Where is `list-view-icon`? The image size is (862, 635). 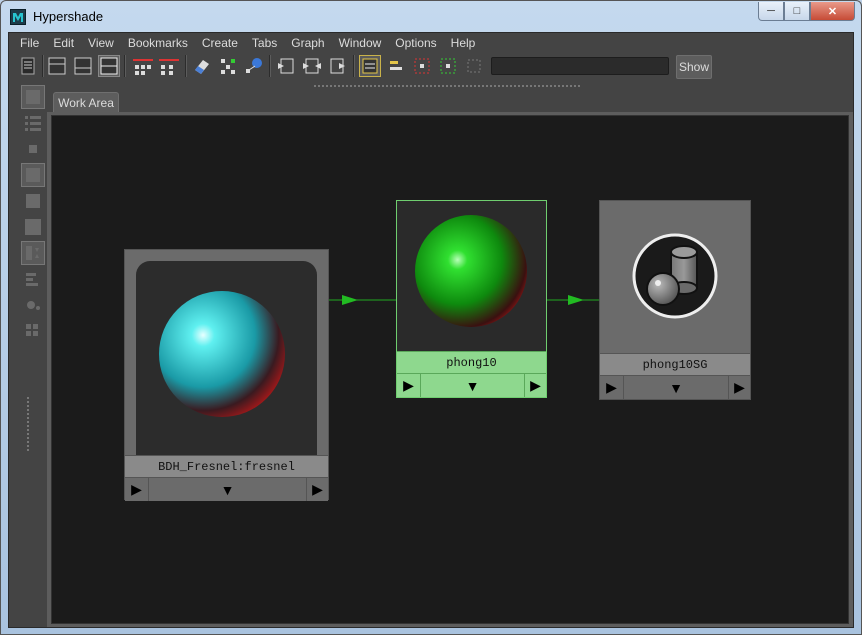
list-view-icon is located at coordinates (33, 123).